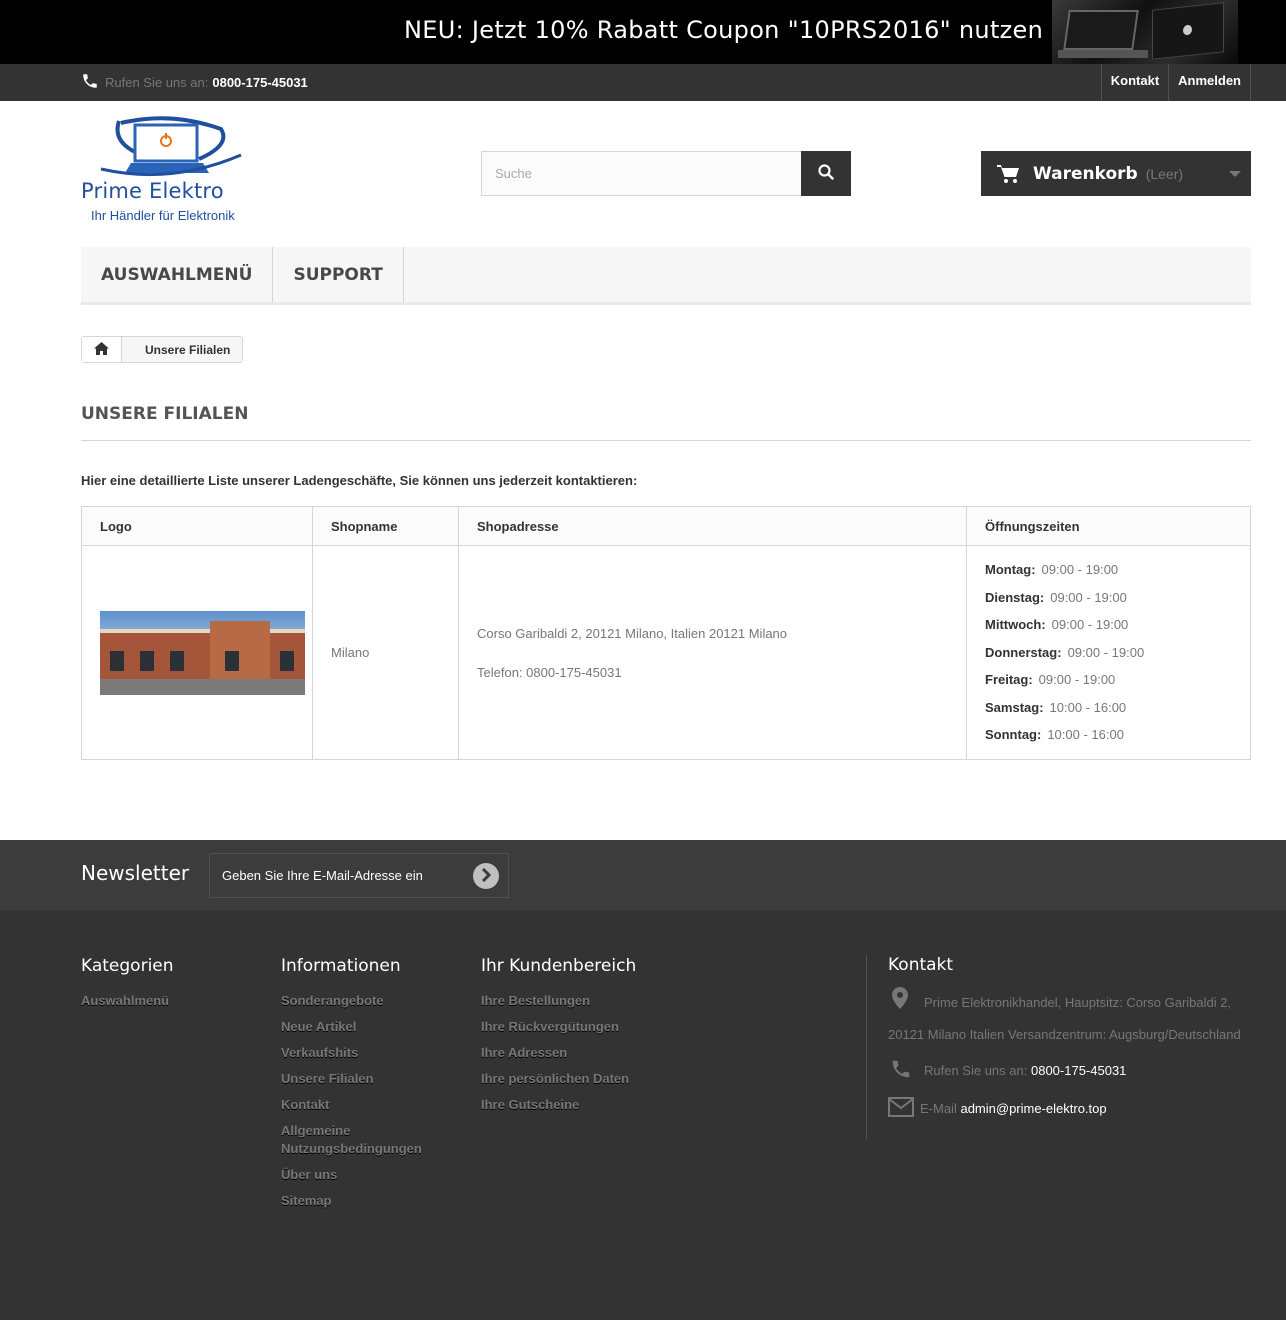 This screenshot has height=1320, width=1286. What do you see at coordinates (906, 1003) in the screenshot?
I see `map-marker-icon` at bounding box center [906, 1003].